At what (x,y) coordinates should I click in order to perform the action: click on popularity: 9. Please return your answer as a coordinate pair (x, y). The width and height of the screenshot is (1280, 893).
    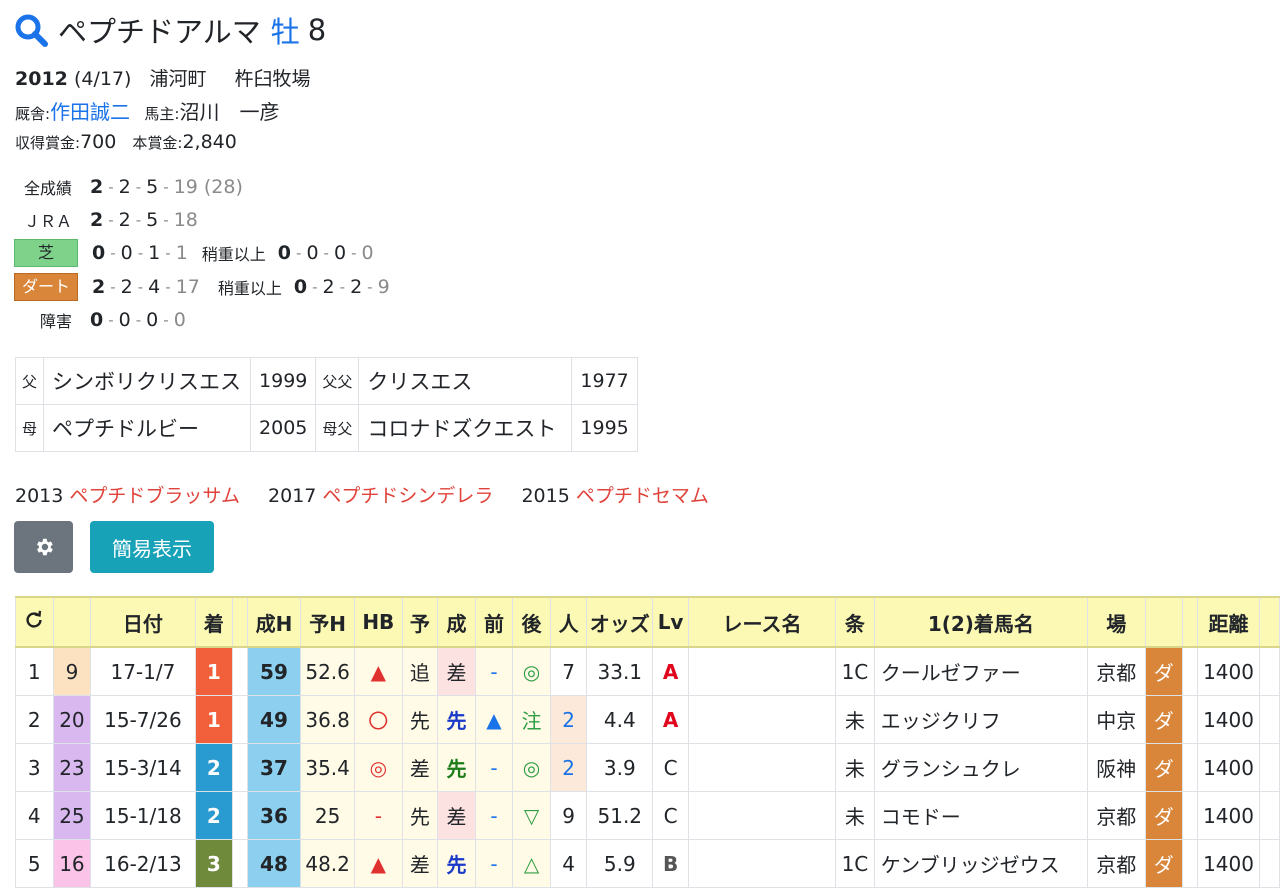
    Looking at the image, I should click on (568, 815).